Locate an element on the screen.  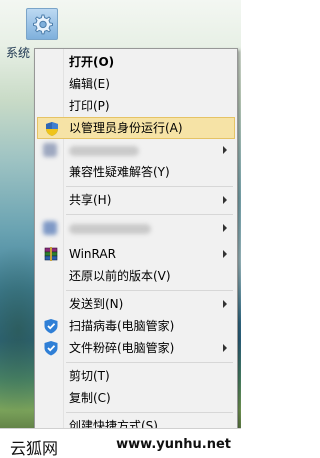
watermark-bar: 云狐网 www.yunhu.net is located at coordinates (120, 443).